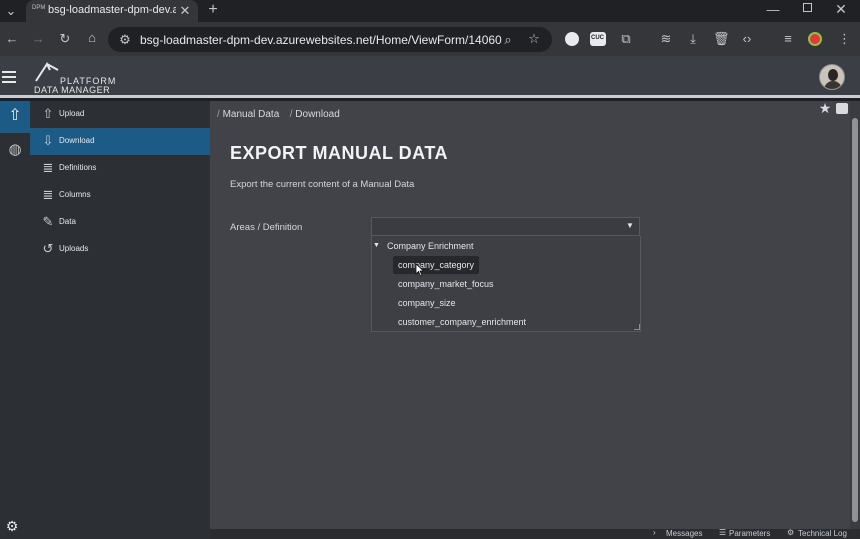 This screenshot has height=539, width=860. What do you see at coordinates (825, 108) in the screenshot?
I see `favorite-star-icon: ★` at bounding box center [825, 108].